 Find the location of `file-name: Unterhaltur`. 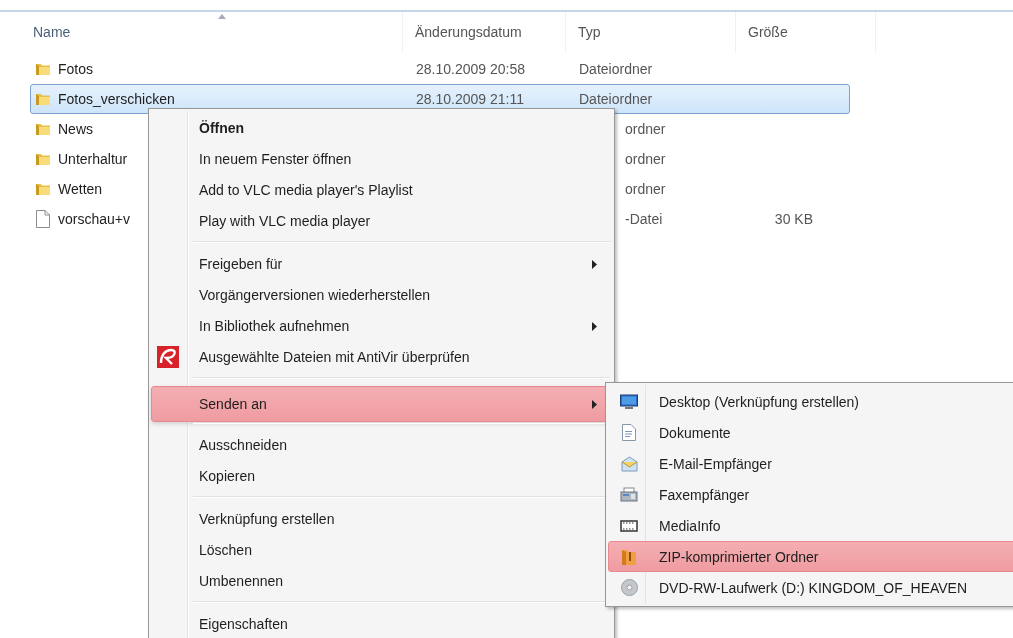

file-name: Unterhaltur is located at coordinates (93, 159).